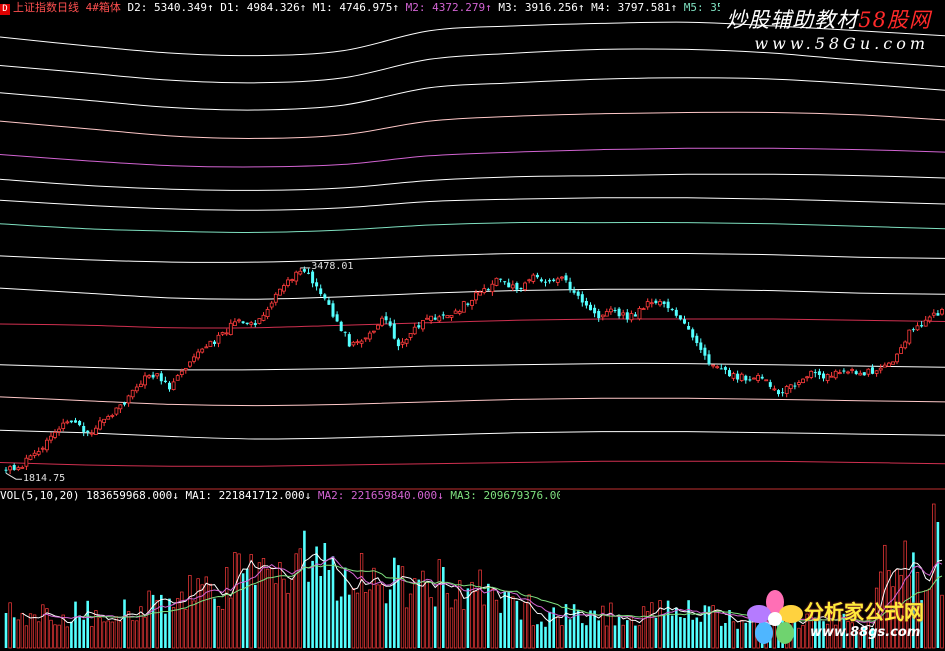 This screenshot has width=945, height=651. I want to click on volume-ma-item-0: MA1: 221841712.000↓, so click(245, 495).